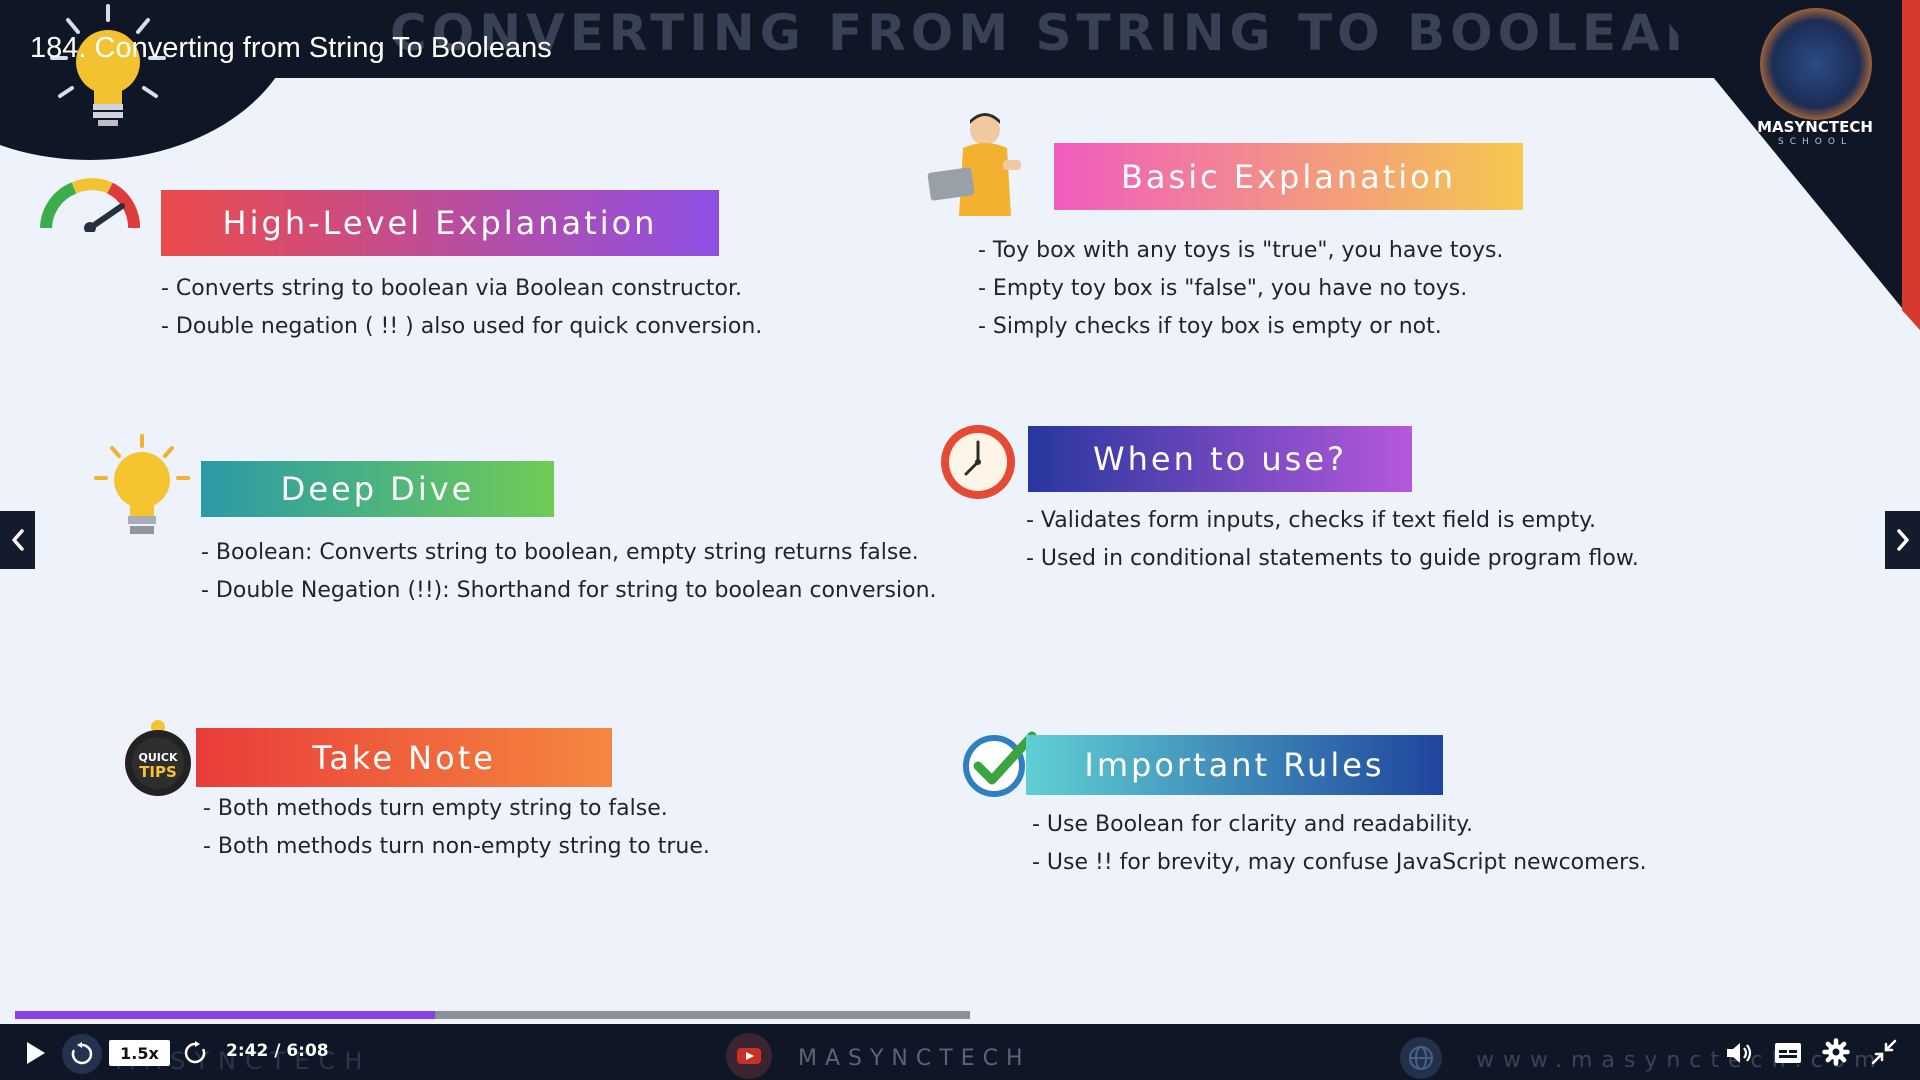  I want to click on watermark-middle: MASYNCTECH, so click(914, 1058).